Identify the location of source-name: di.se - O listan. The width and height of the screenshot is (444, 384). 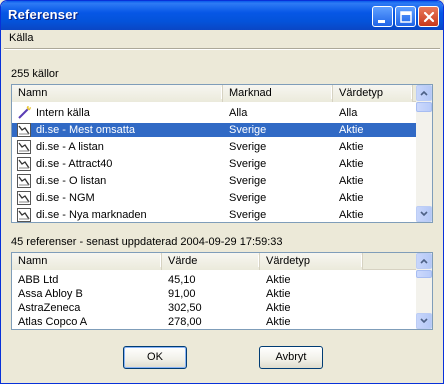
(71, 181).